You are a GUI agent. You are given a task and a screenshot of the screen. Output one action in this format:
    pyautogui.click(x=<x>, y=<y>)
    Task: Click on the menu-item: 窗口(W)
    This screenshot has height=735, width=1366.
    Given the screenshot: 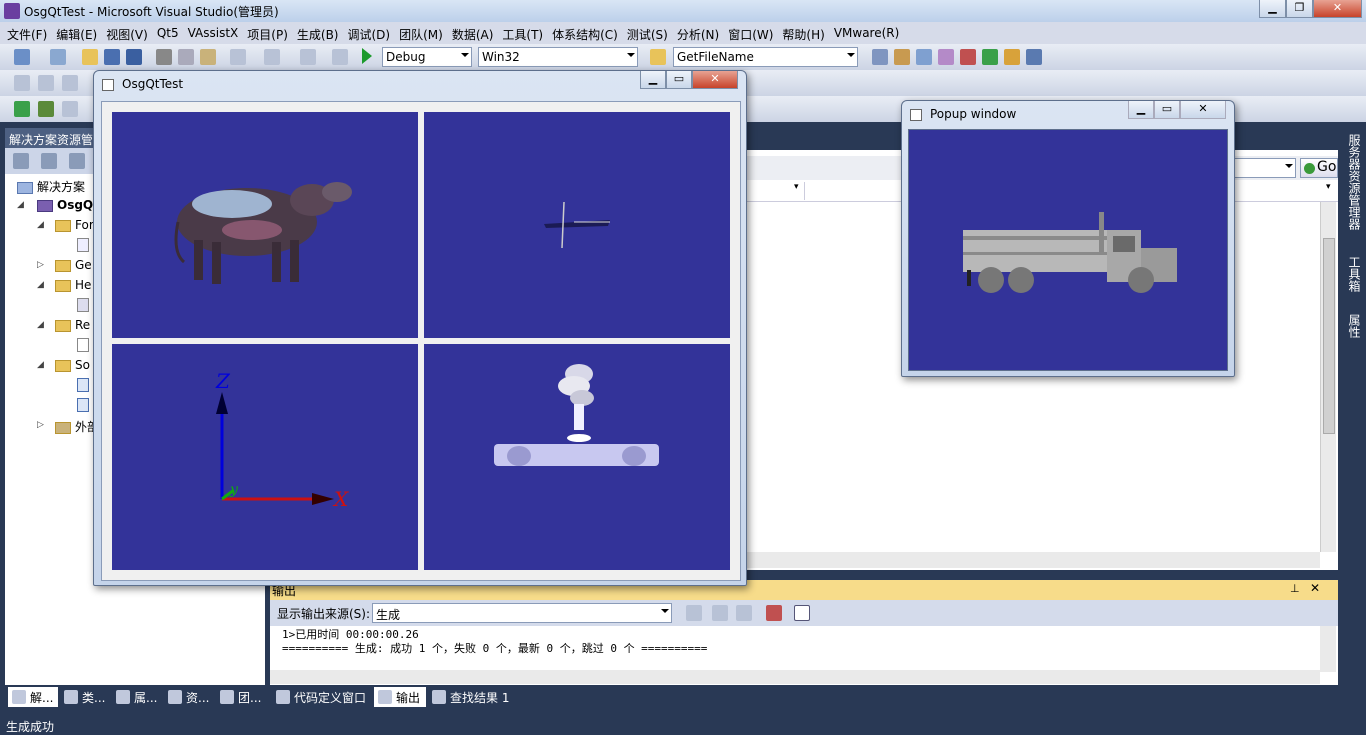 What is the action you would take?
    pyautogui.click(x=752, y=33)
    